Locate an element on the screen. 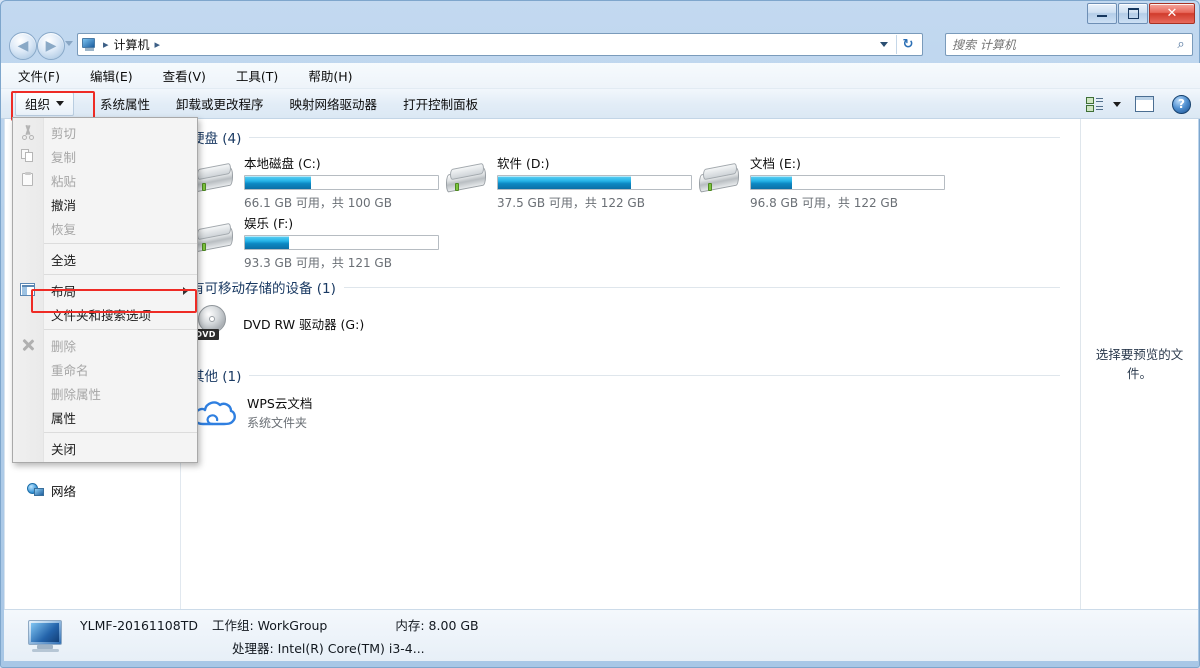 The image size is (1200, 668). search-input is located at coordinates (1058, 44).